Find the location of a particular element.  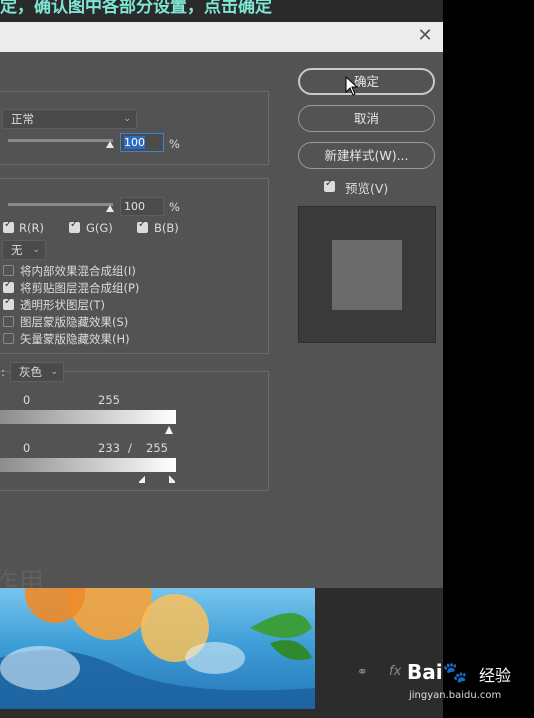

fill-opacity-slider-track is located at coordinates (60, 204).